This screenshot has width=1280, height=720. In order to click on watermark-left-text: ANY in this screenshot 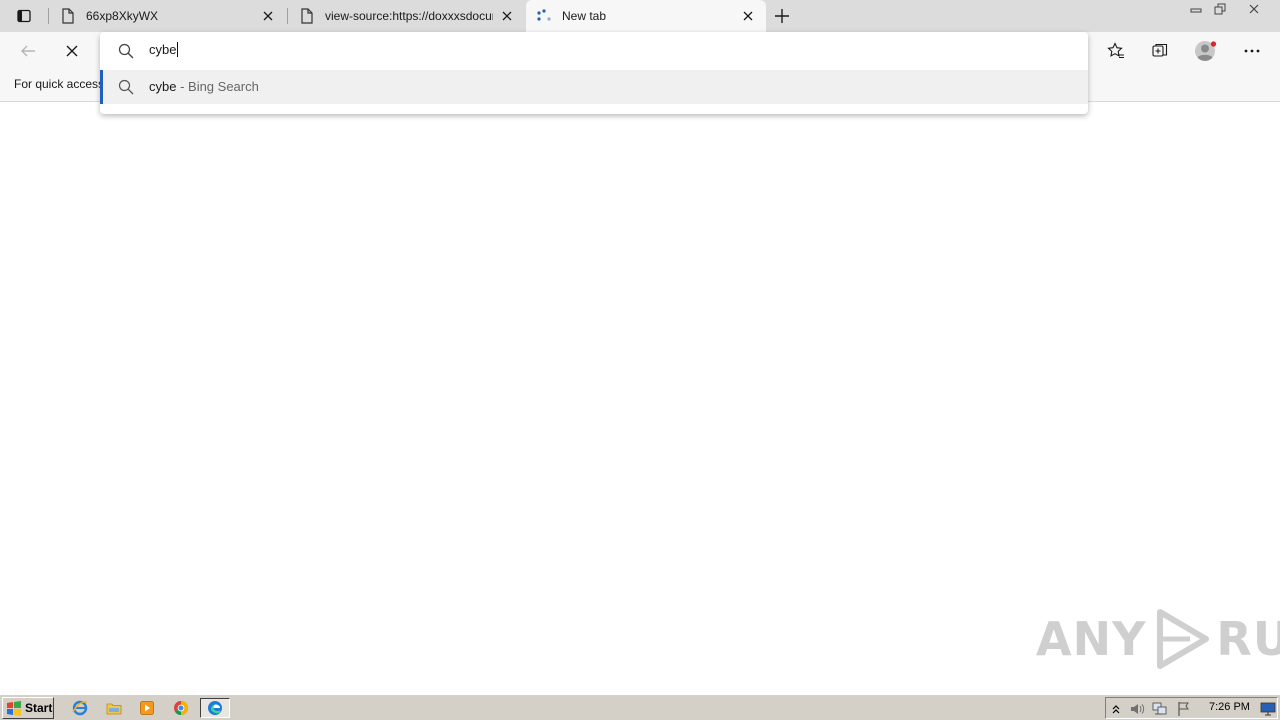, I will do `click(1091, 639)`.